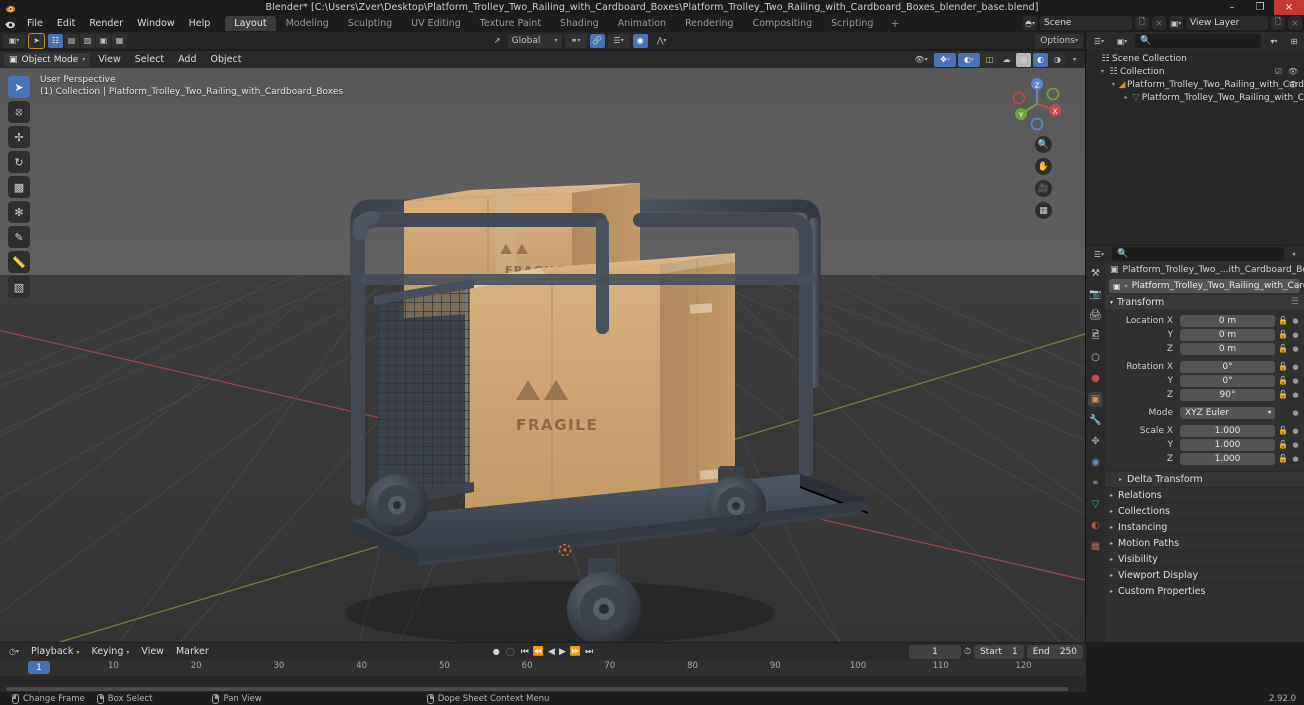 The height and width of the screenshot is (705, 1304). What do you see at coordinates (1095, 336) in the screenshot?
I see `tab-view-layer-icon: 🖻` at bounding box center [1095, 336].